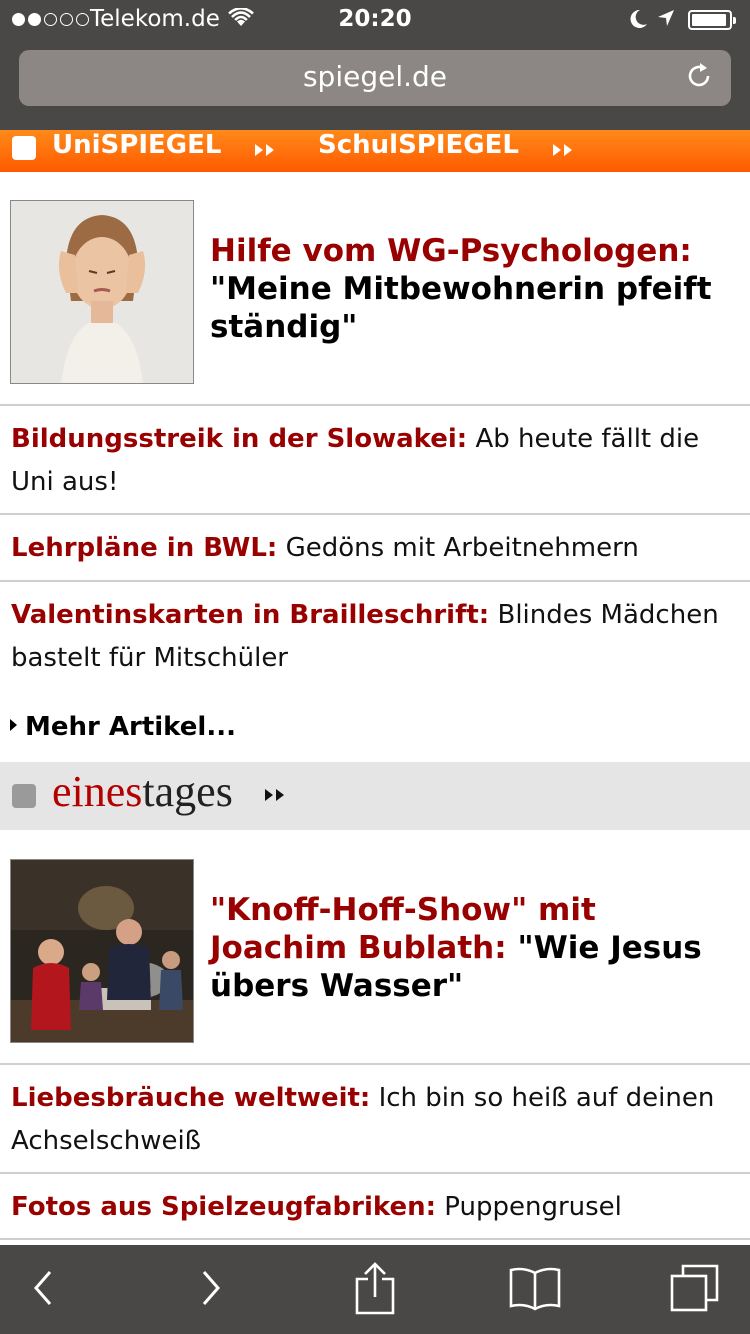 This screenshot has width=750, height=1334. What do you see at coordinates (533, 1207) in the screenshot?
I see `item-text: Puppengrusel` at bounding box center [533, 1207].